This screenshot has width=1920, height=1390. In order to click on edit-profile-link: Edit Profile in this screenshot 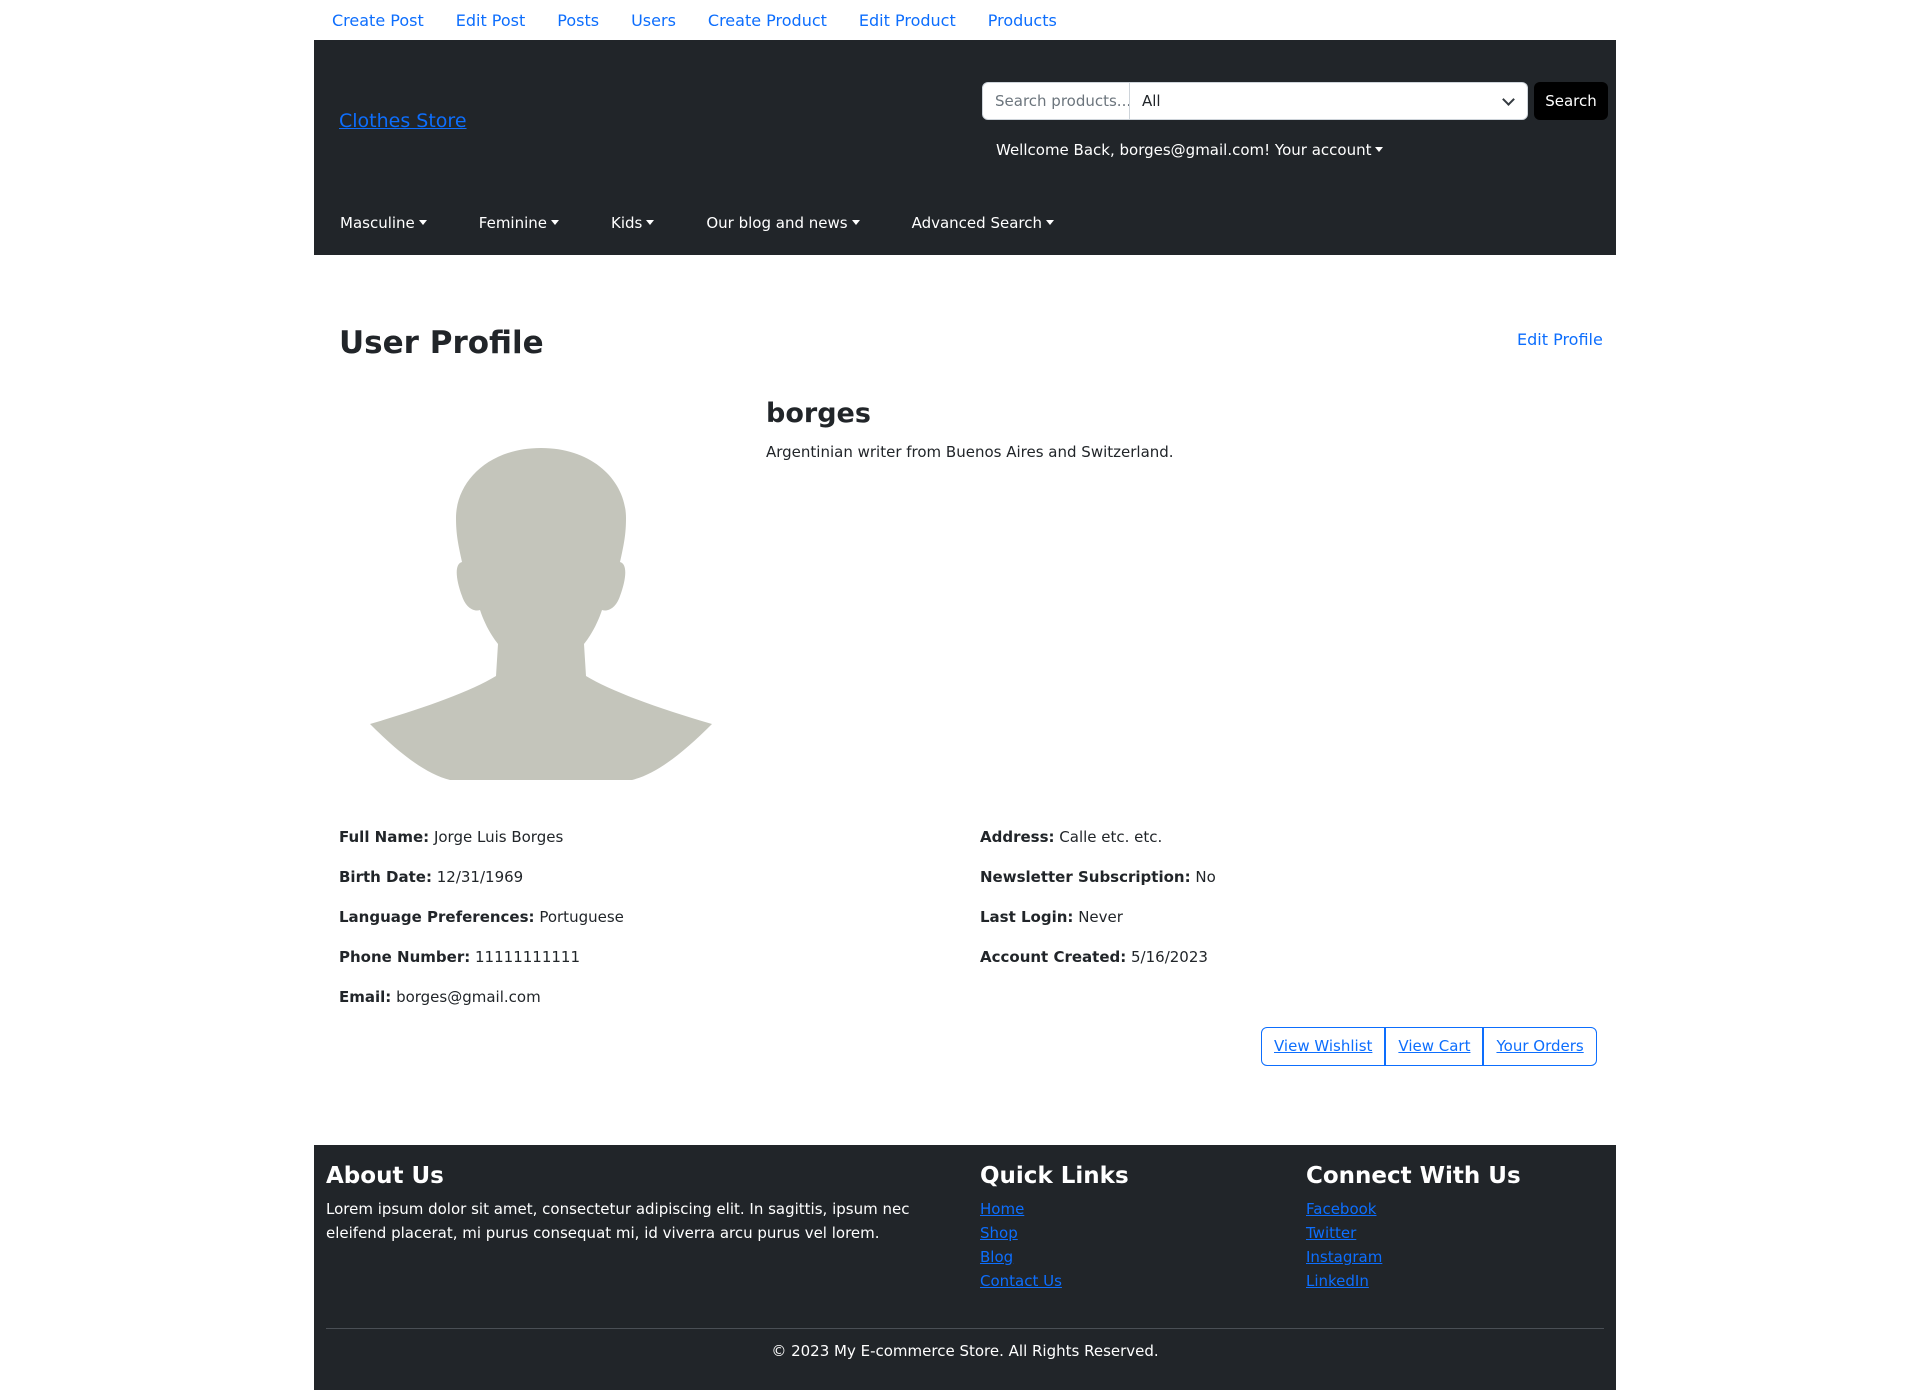, I will do `click(1560, 339)`.